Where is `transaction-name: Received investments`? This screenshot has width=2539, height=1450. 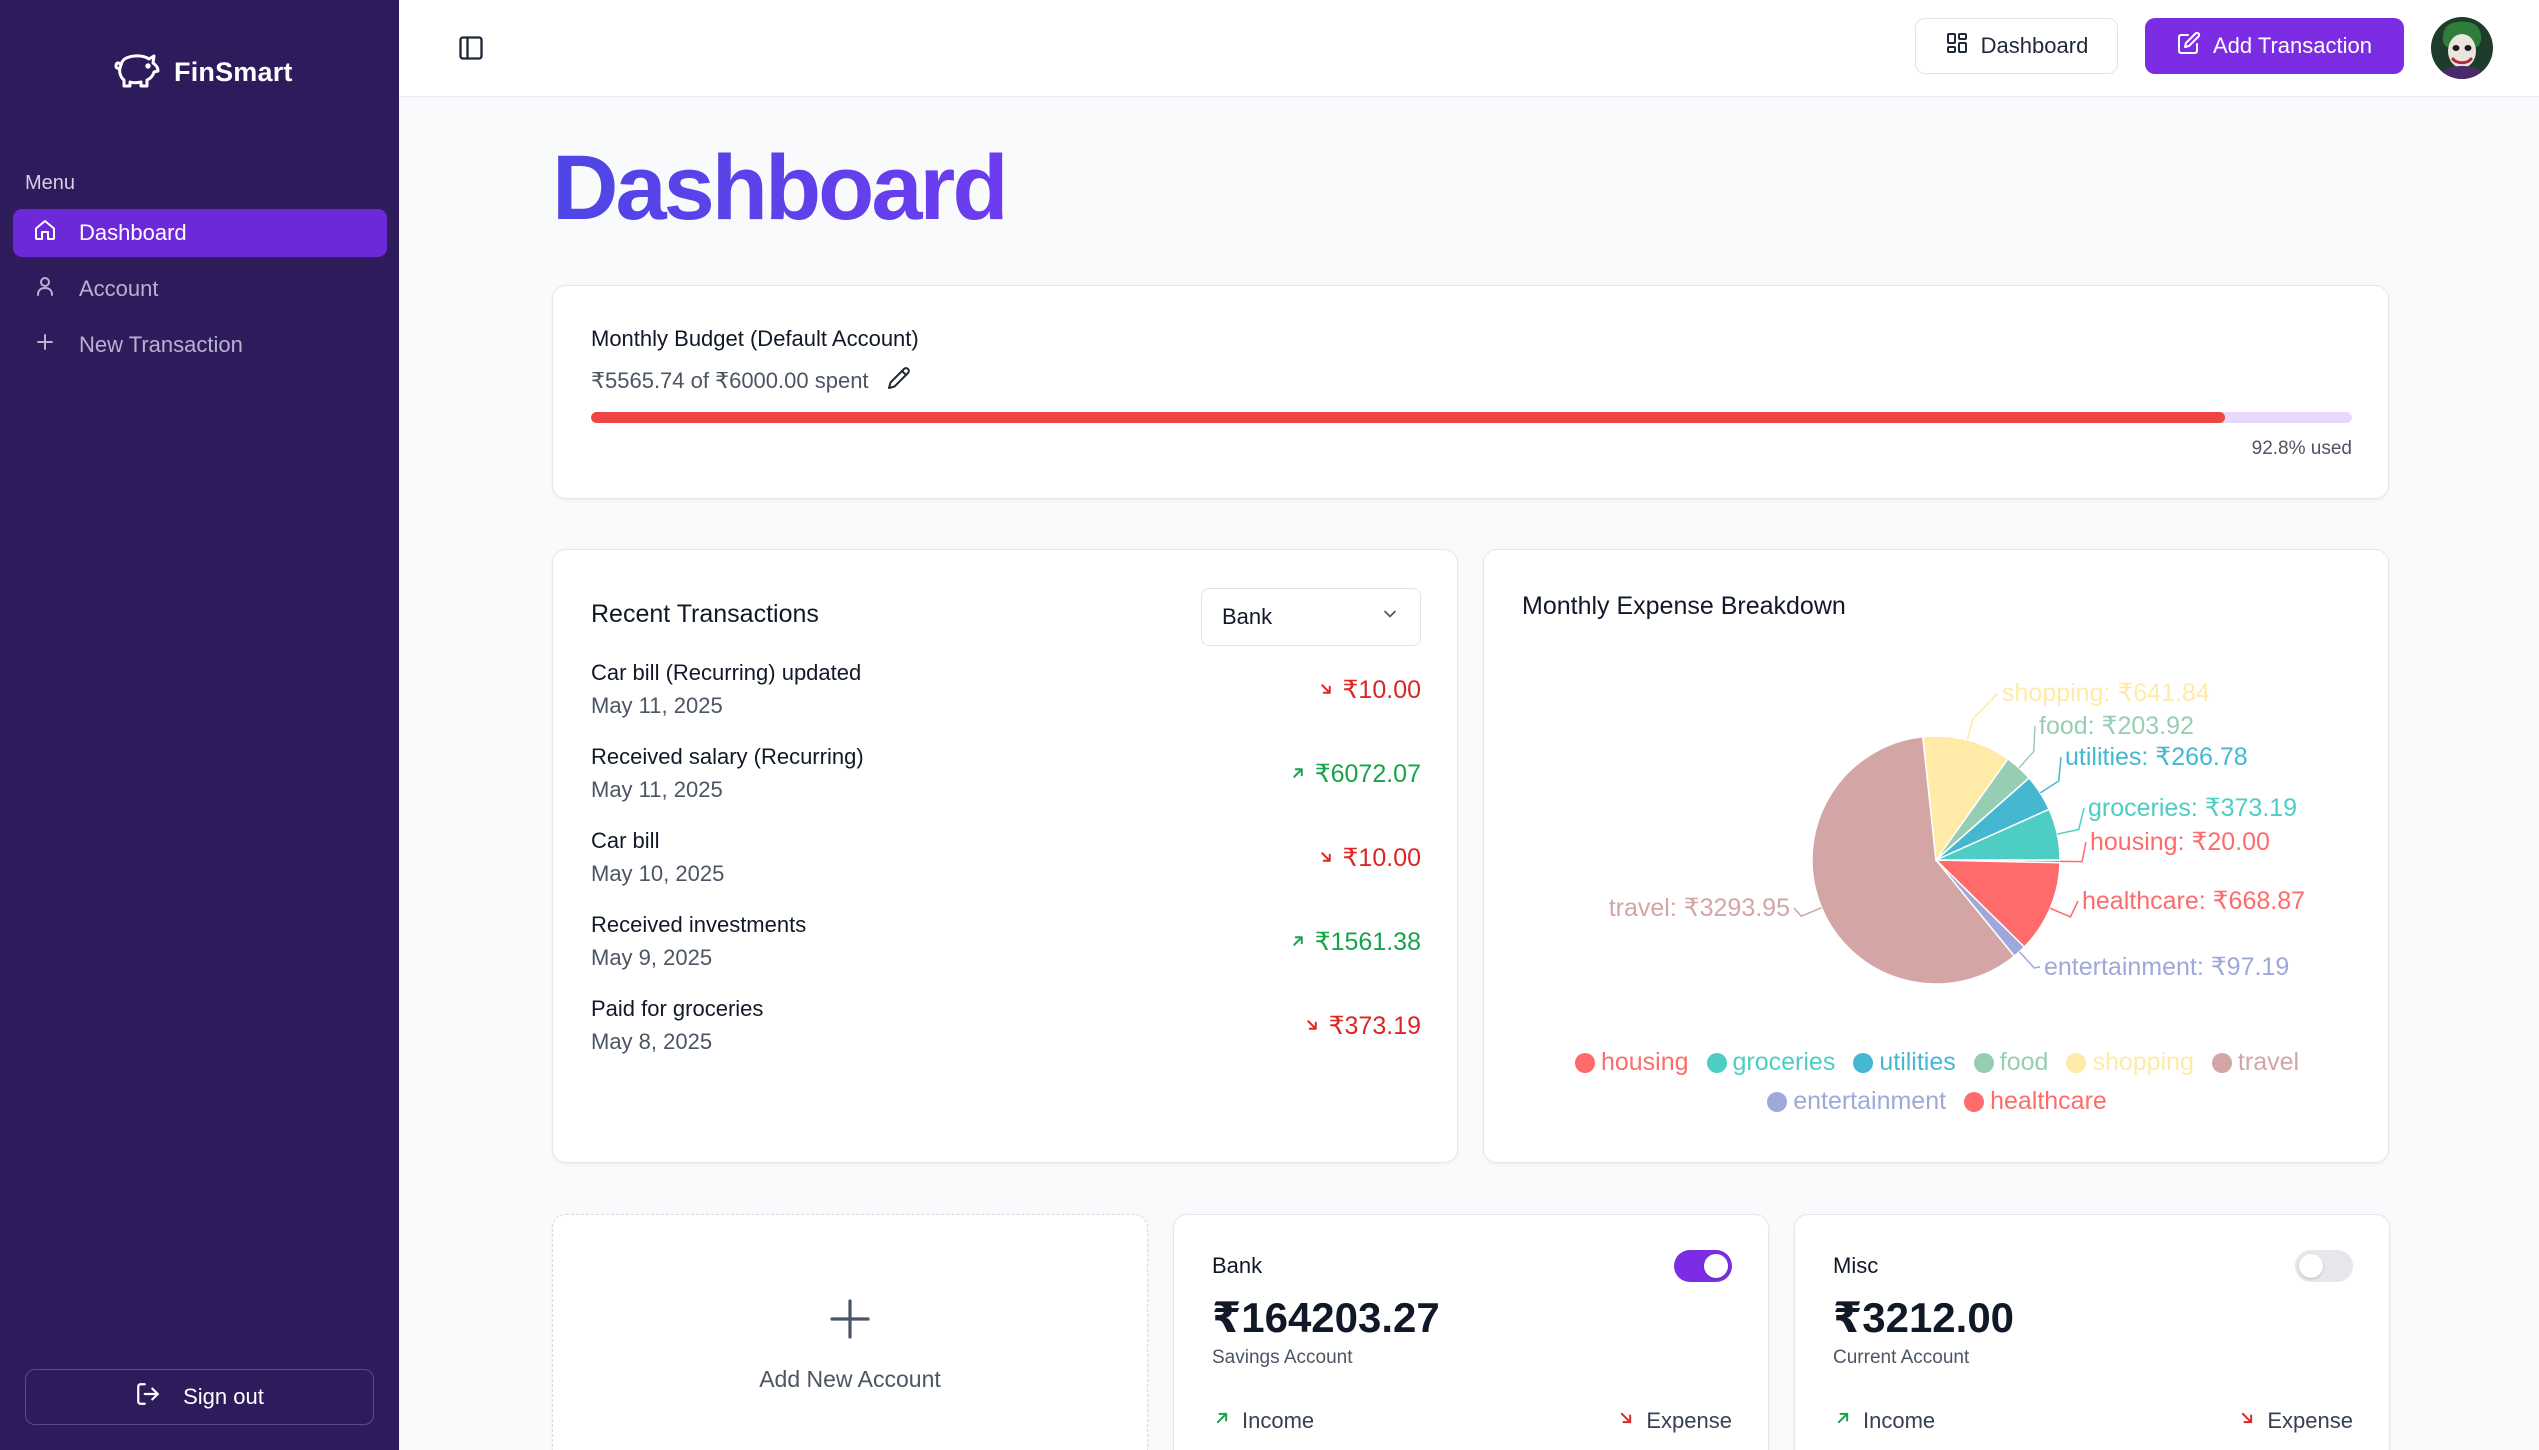 transaction-name: Received investments is located at coordinates (699, 924).